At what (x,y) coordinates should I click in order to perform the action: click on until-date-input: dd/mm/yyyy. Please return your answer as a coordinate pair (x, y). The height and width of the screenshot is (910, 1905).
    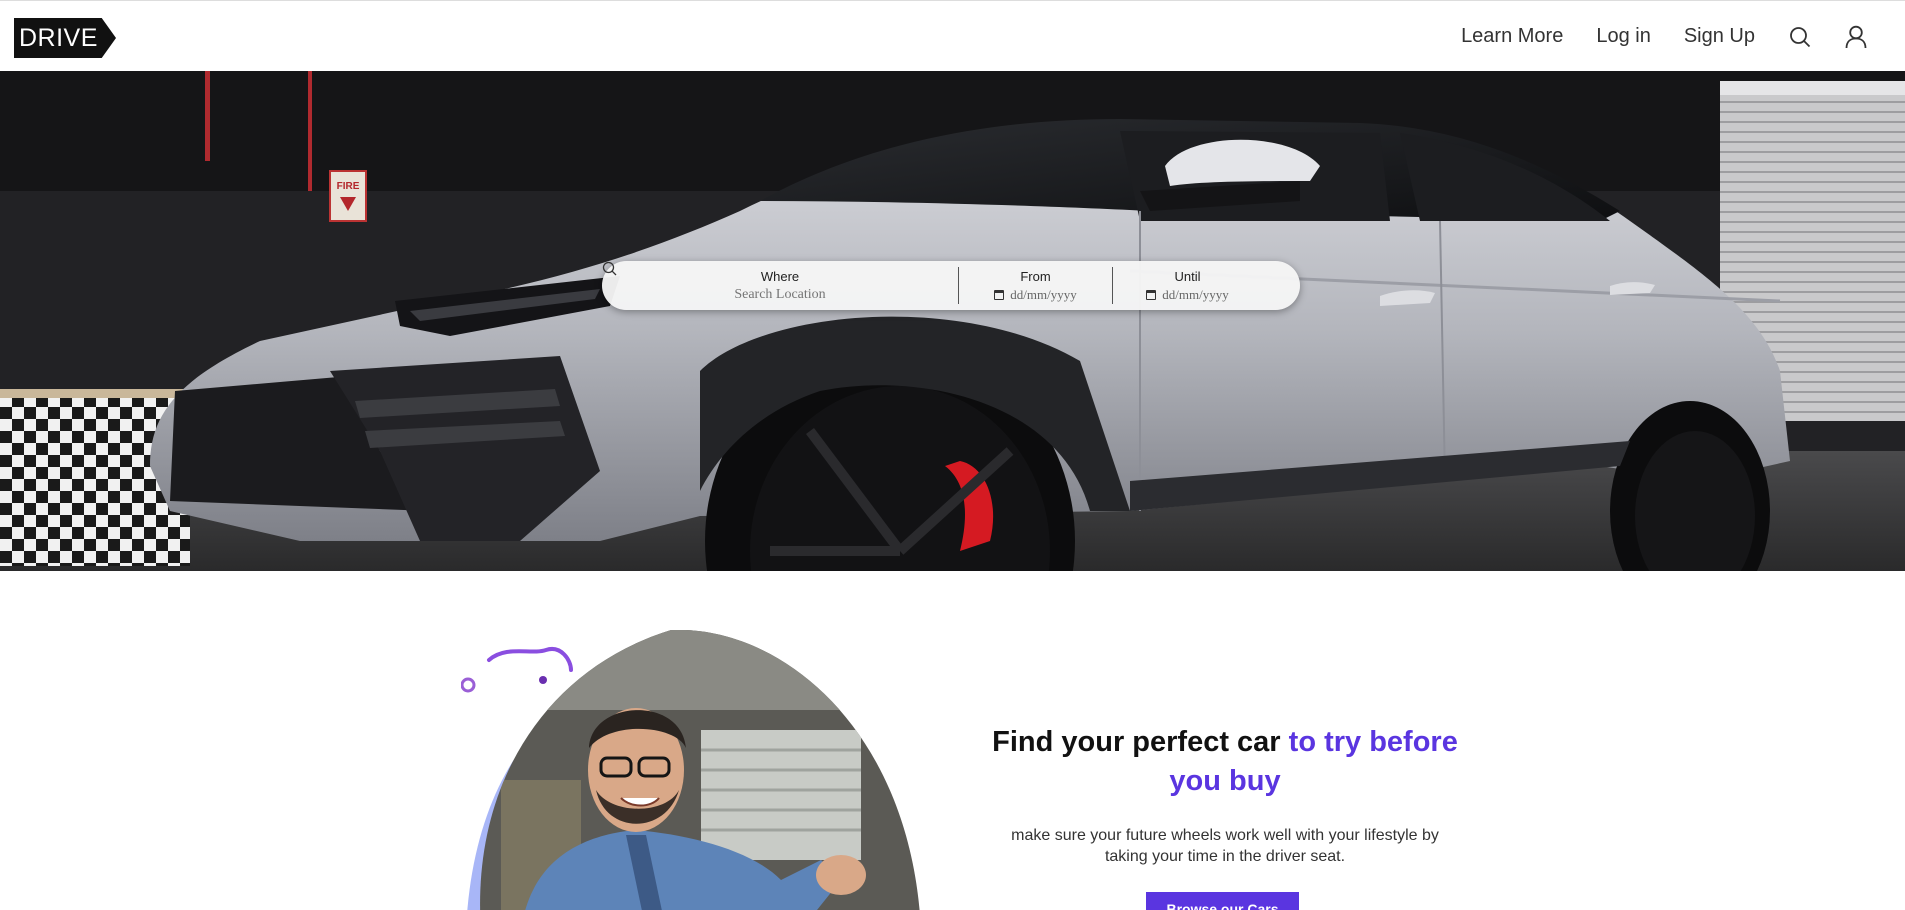
    Looking at the image, I should click on (1187, 294).